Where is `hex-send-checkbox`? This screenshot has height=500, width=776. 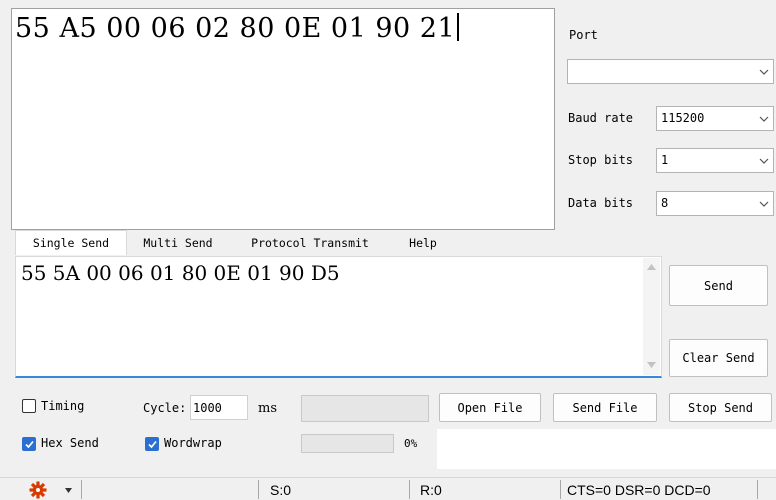 hex-send-checkbox is located at coordinates (29, 444).